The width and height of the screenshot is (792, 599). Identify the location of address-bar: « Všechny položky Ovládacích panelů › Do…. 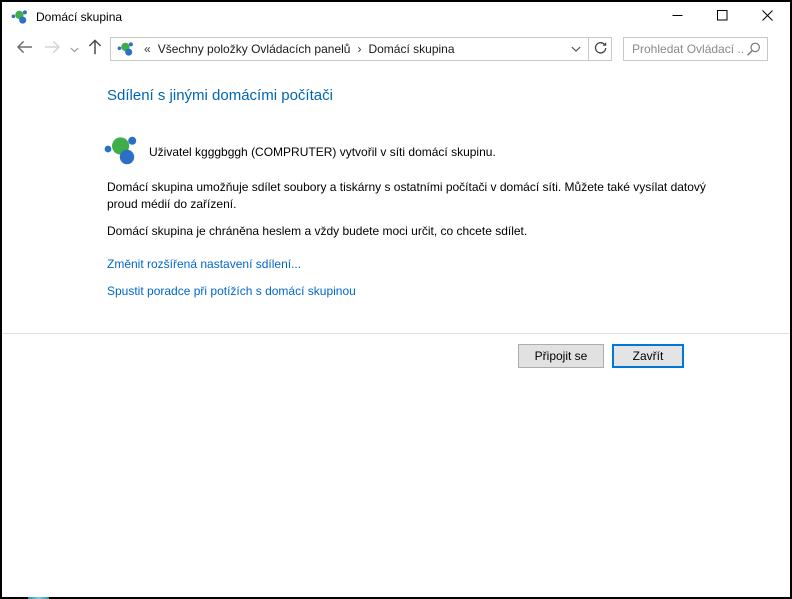
(361, 49).